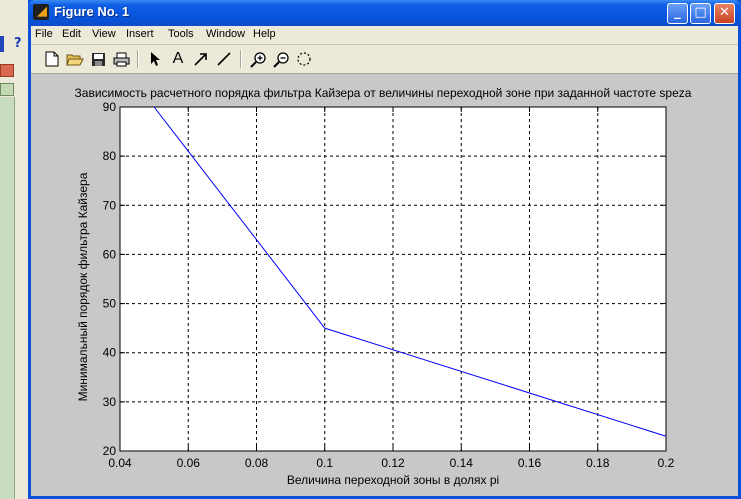 The image size is (741, 499). Describe the element at coordinates (110, 205) in the screenshot. I see `y-tick-label: 70` at that location.